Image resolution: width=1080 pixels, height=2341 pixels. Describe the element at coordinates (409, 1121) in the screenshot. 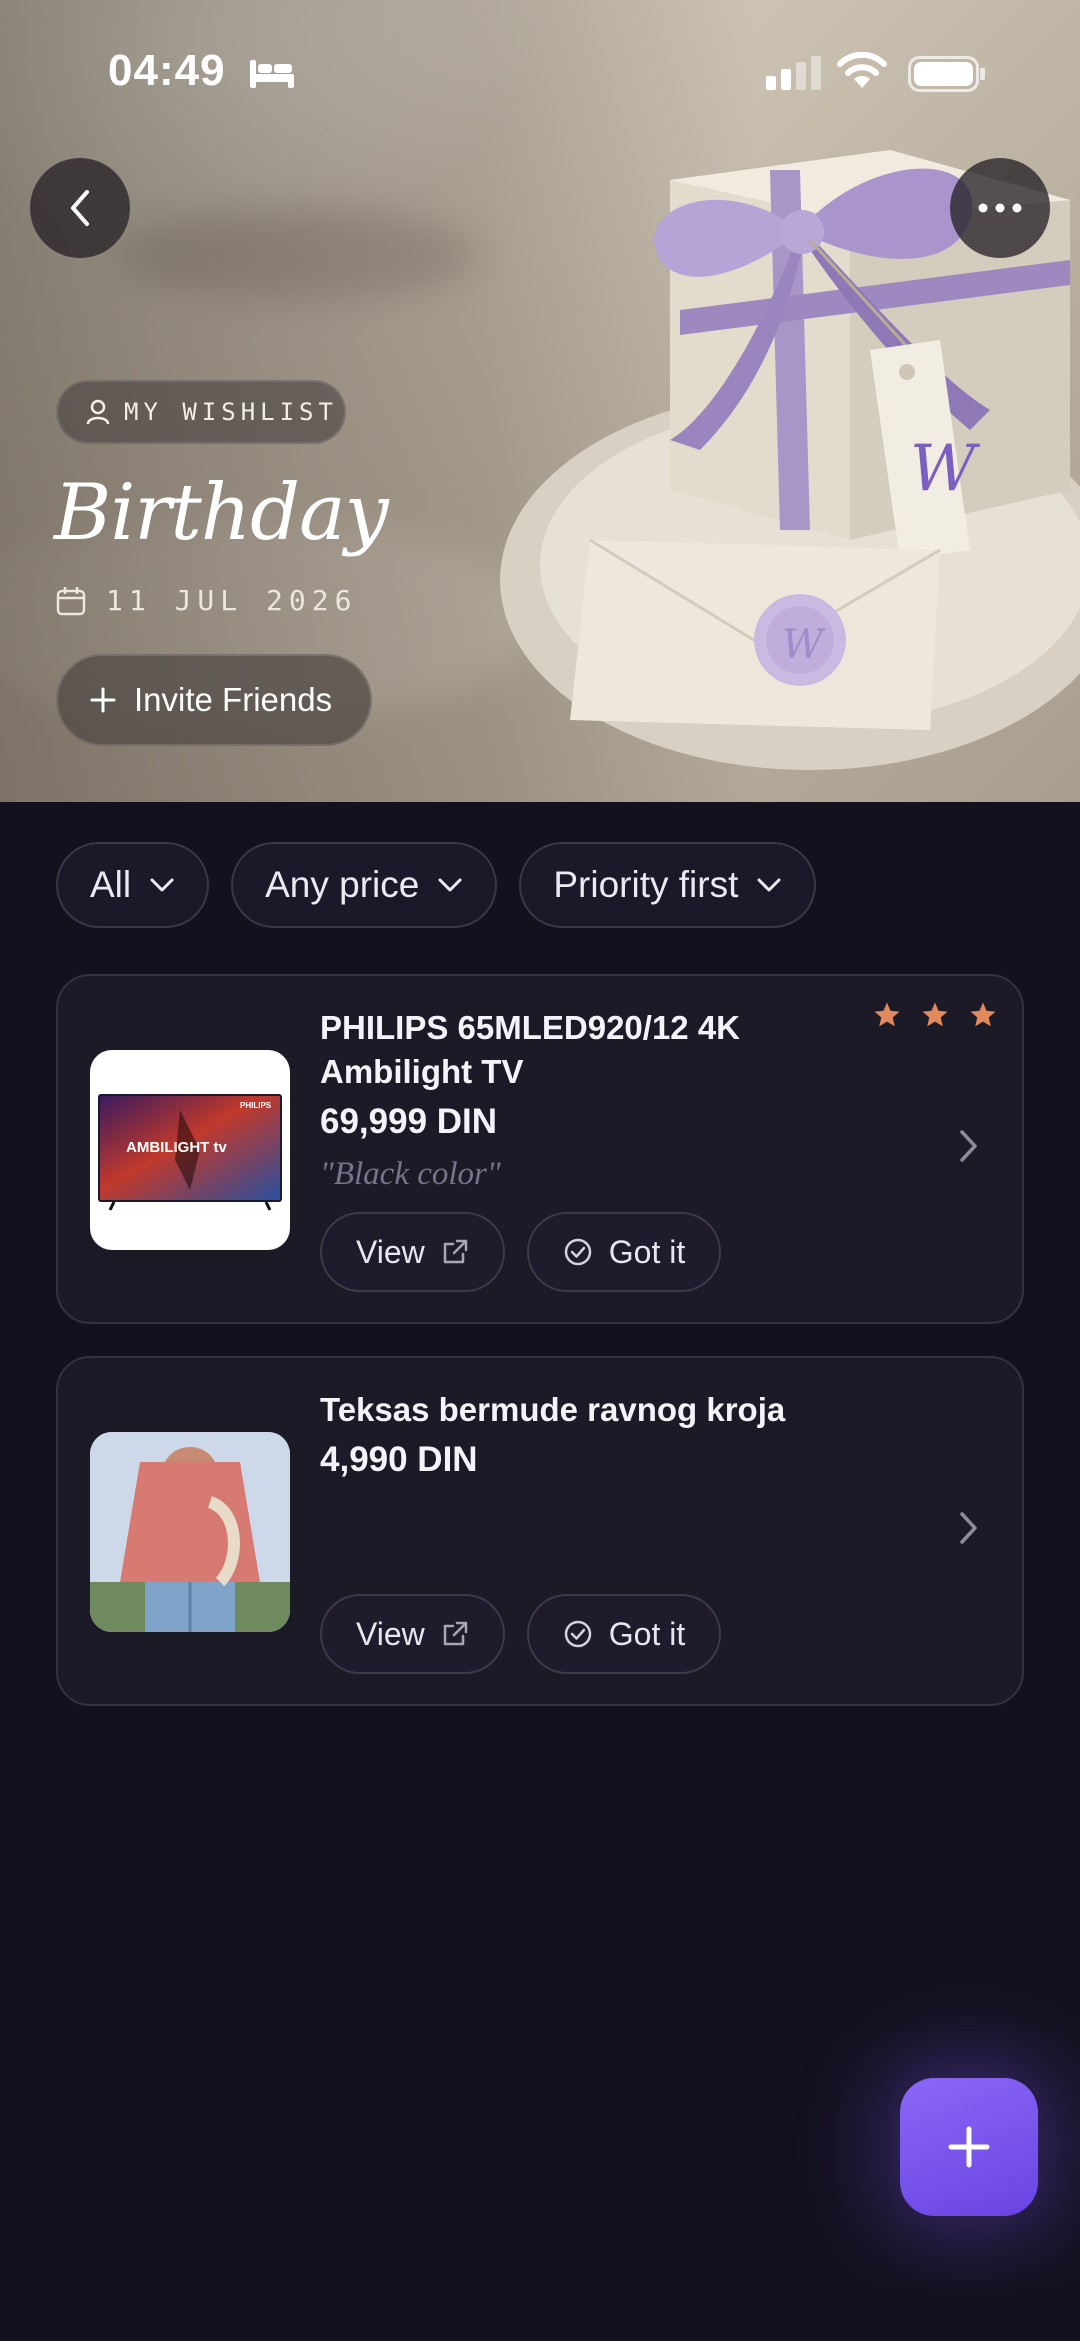

I see `item-price: 69,999 DIN` at that location.